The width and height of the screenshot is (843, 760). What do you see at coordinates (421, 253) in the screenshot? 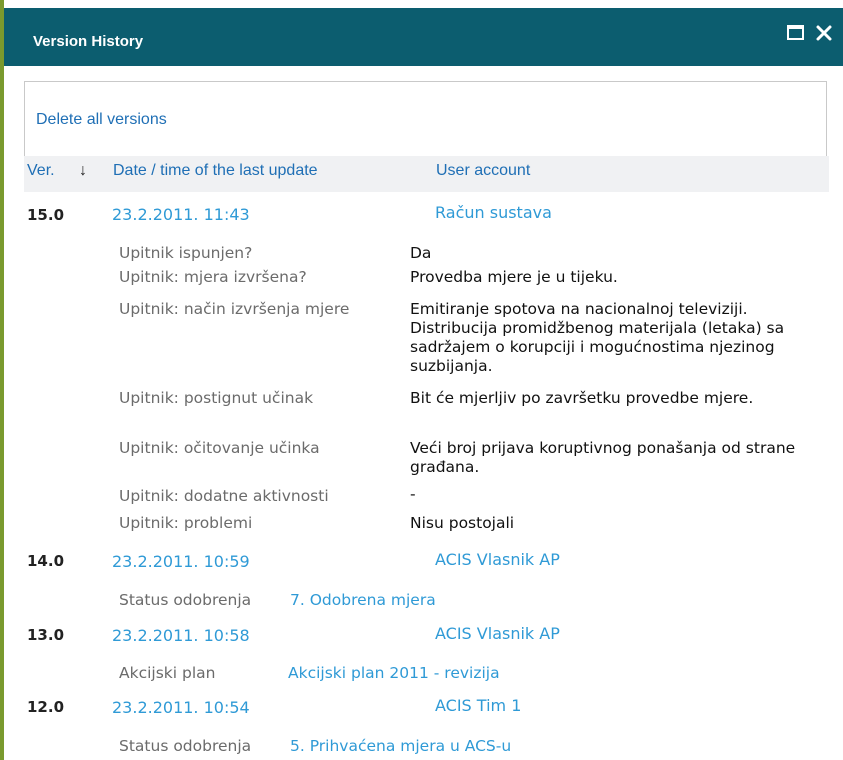
I see `field-value: Da` at bounding box center [421, 253].